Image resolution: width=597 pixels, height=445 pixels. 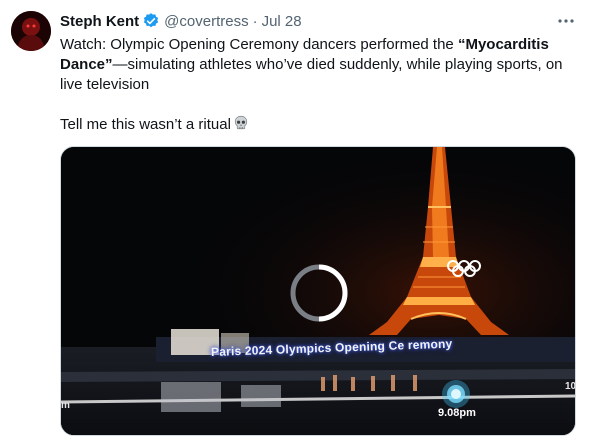 I want to click on loading-spinner-icon, so click(x=319, y=293).